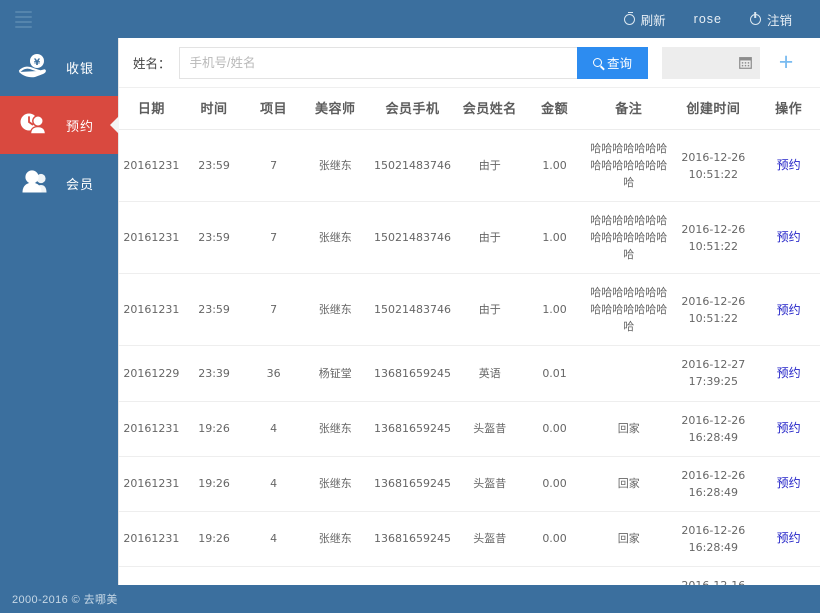 The height and width of the screenshot is (613, 820). I want to click on sidebar-item-label: 预约, so click(80, 126).